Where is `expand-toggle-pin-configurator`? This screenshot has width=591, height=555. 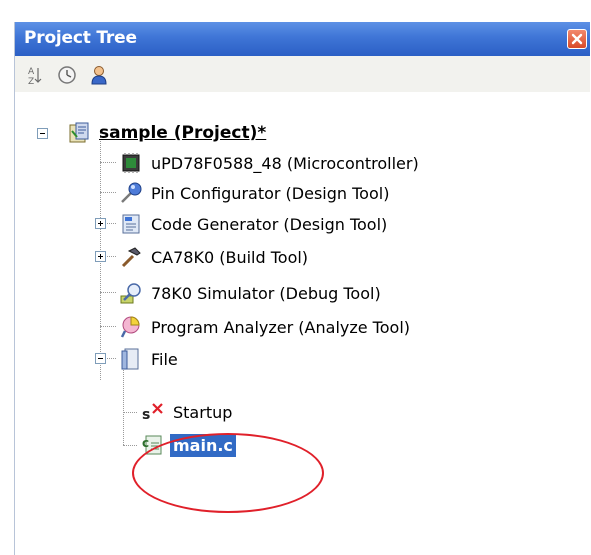 expand-toggle-pin-configurator is located at coordinates (100, 223).